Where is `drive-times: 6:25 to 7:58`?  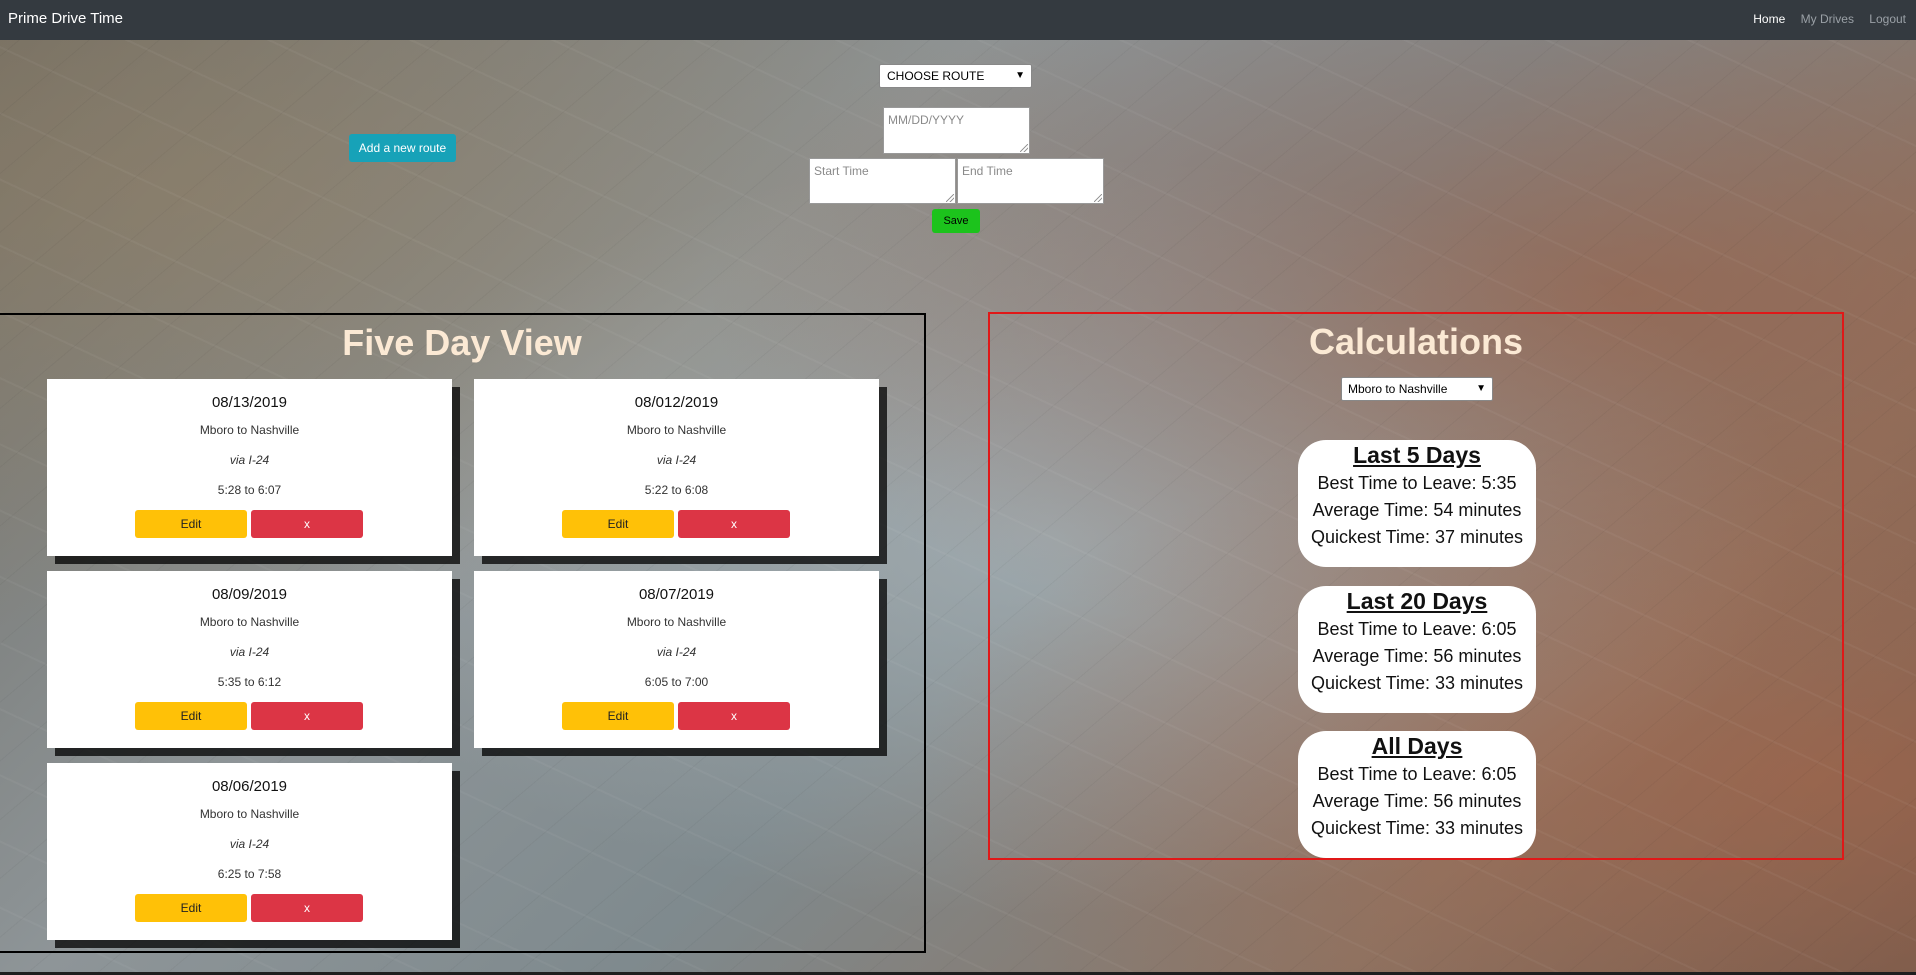
drive-times: 6:25 to 7:58 is located at coordinates (249, 874).